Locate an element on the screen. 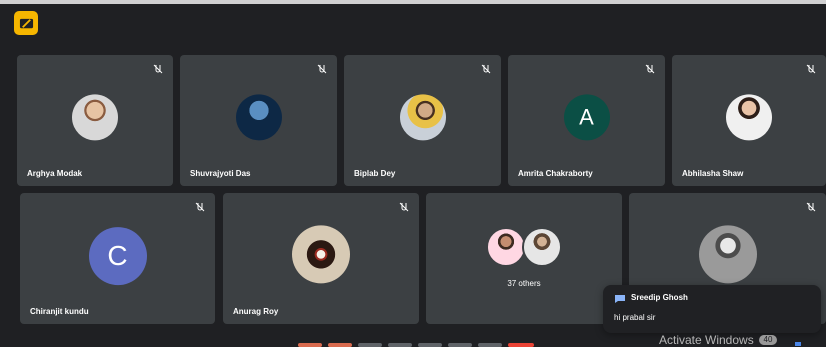 This screenshot has width=826, height=347. others-avatars is located at coordinates (524, 250).